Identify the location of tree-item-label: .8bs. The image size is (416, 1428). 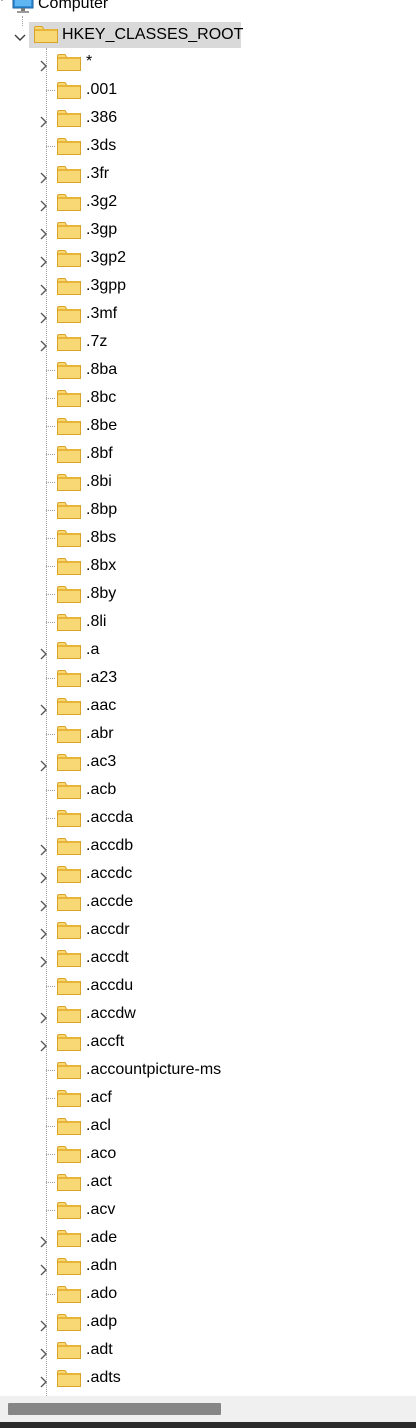
(101, 537).